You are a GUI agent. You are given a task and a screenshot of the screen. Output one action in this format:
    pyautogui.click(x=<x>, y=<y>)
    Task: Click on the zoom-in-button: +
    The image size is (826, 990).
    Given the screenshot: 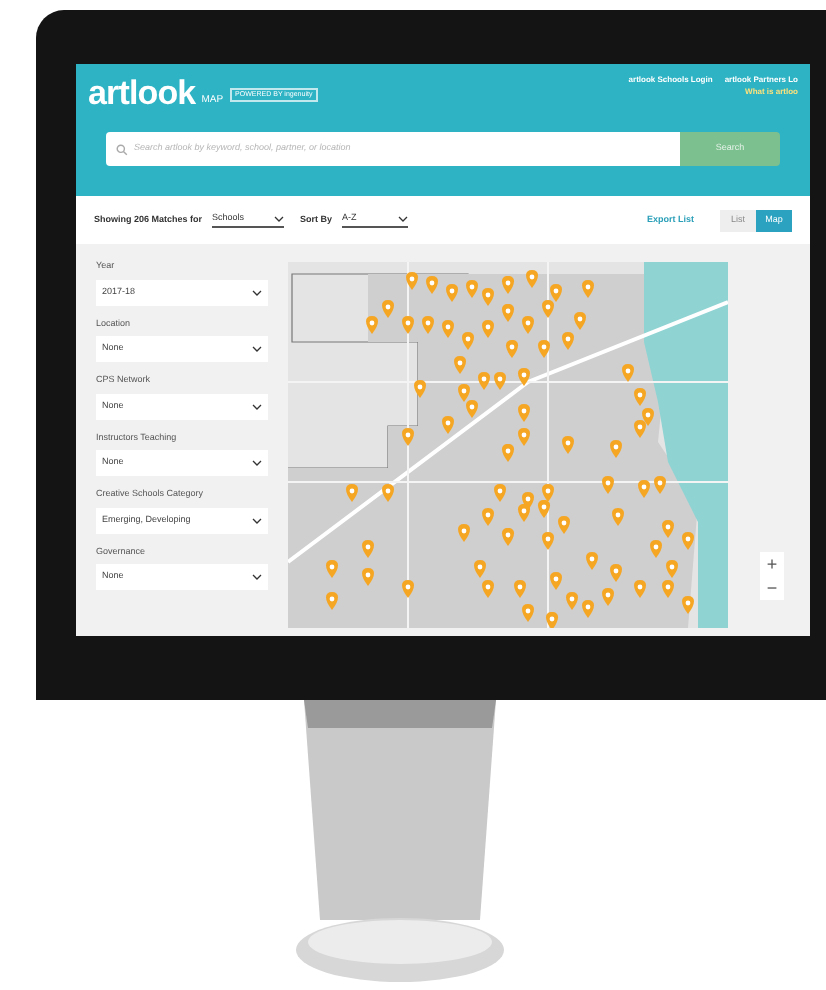 What is the action you would take?
    pyautogui.click(x=772, y=564)
    